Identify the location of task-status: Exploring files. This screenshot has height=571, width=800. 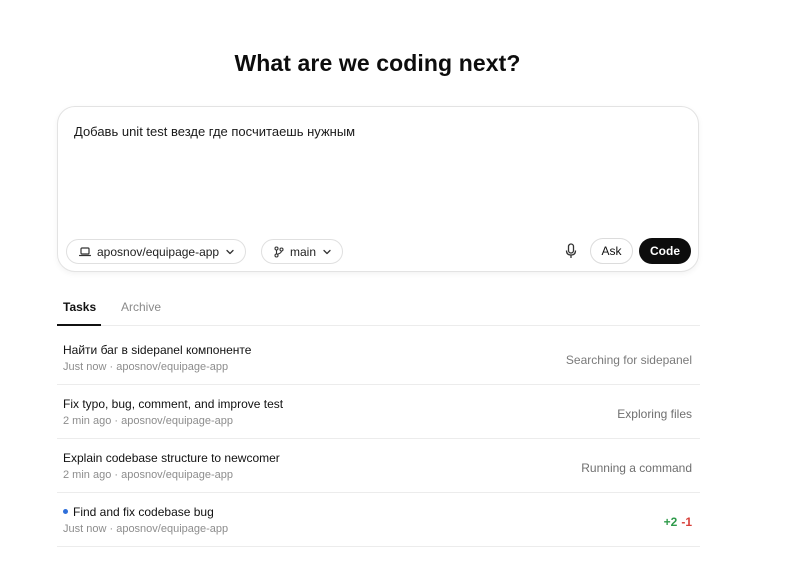
(654, 414).